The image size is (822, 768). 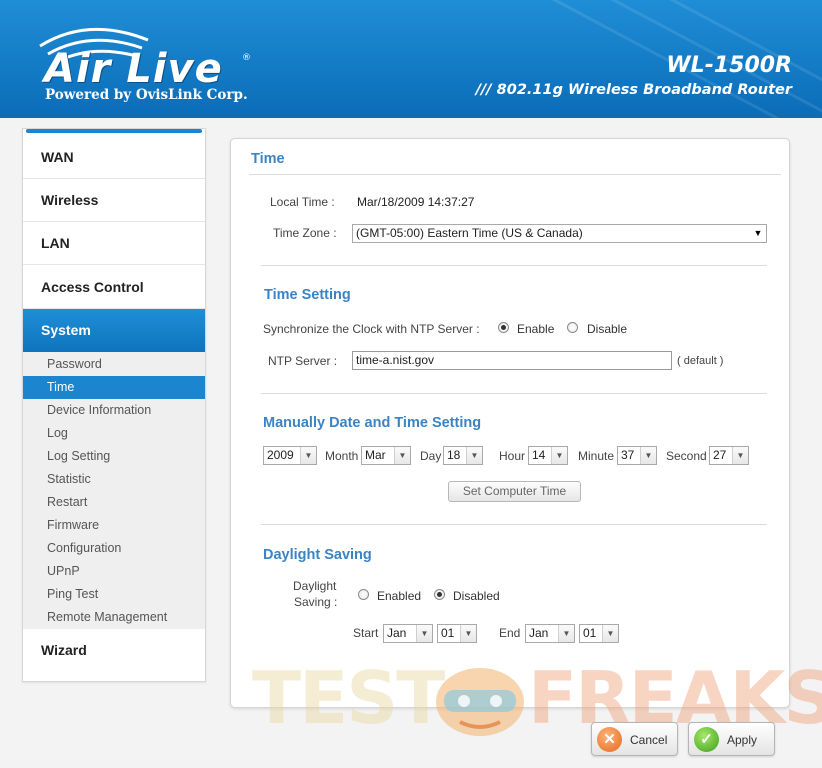 I want to click on submenu-item-device-information: Device Information, so click(x=114, y=410).